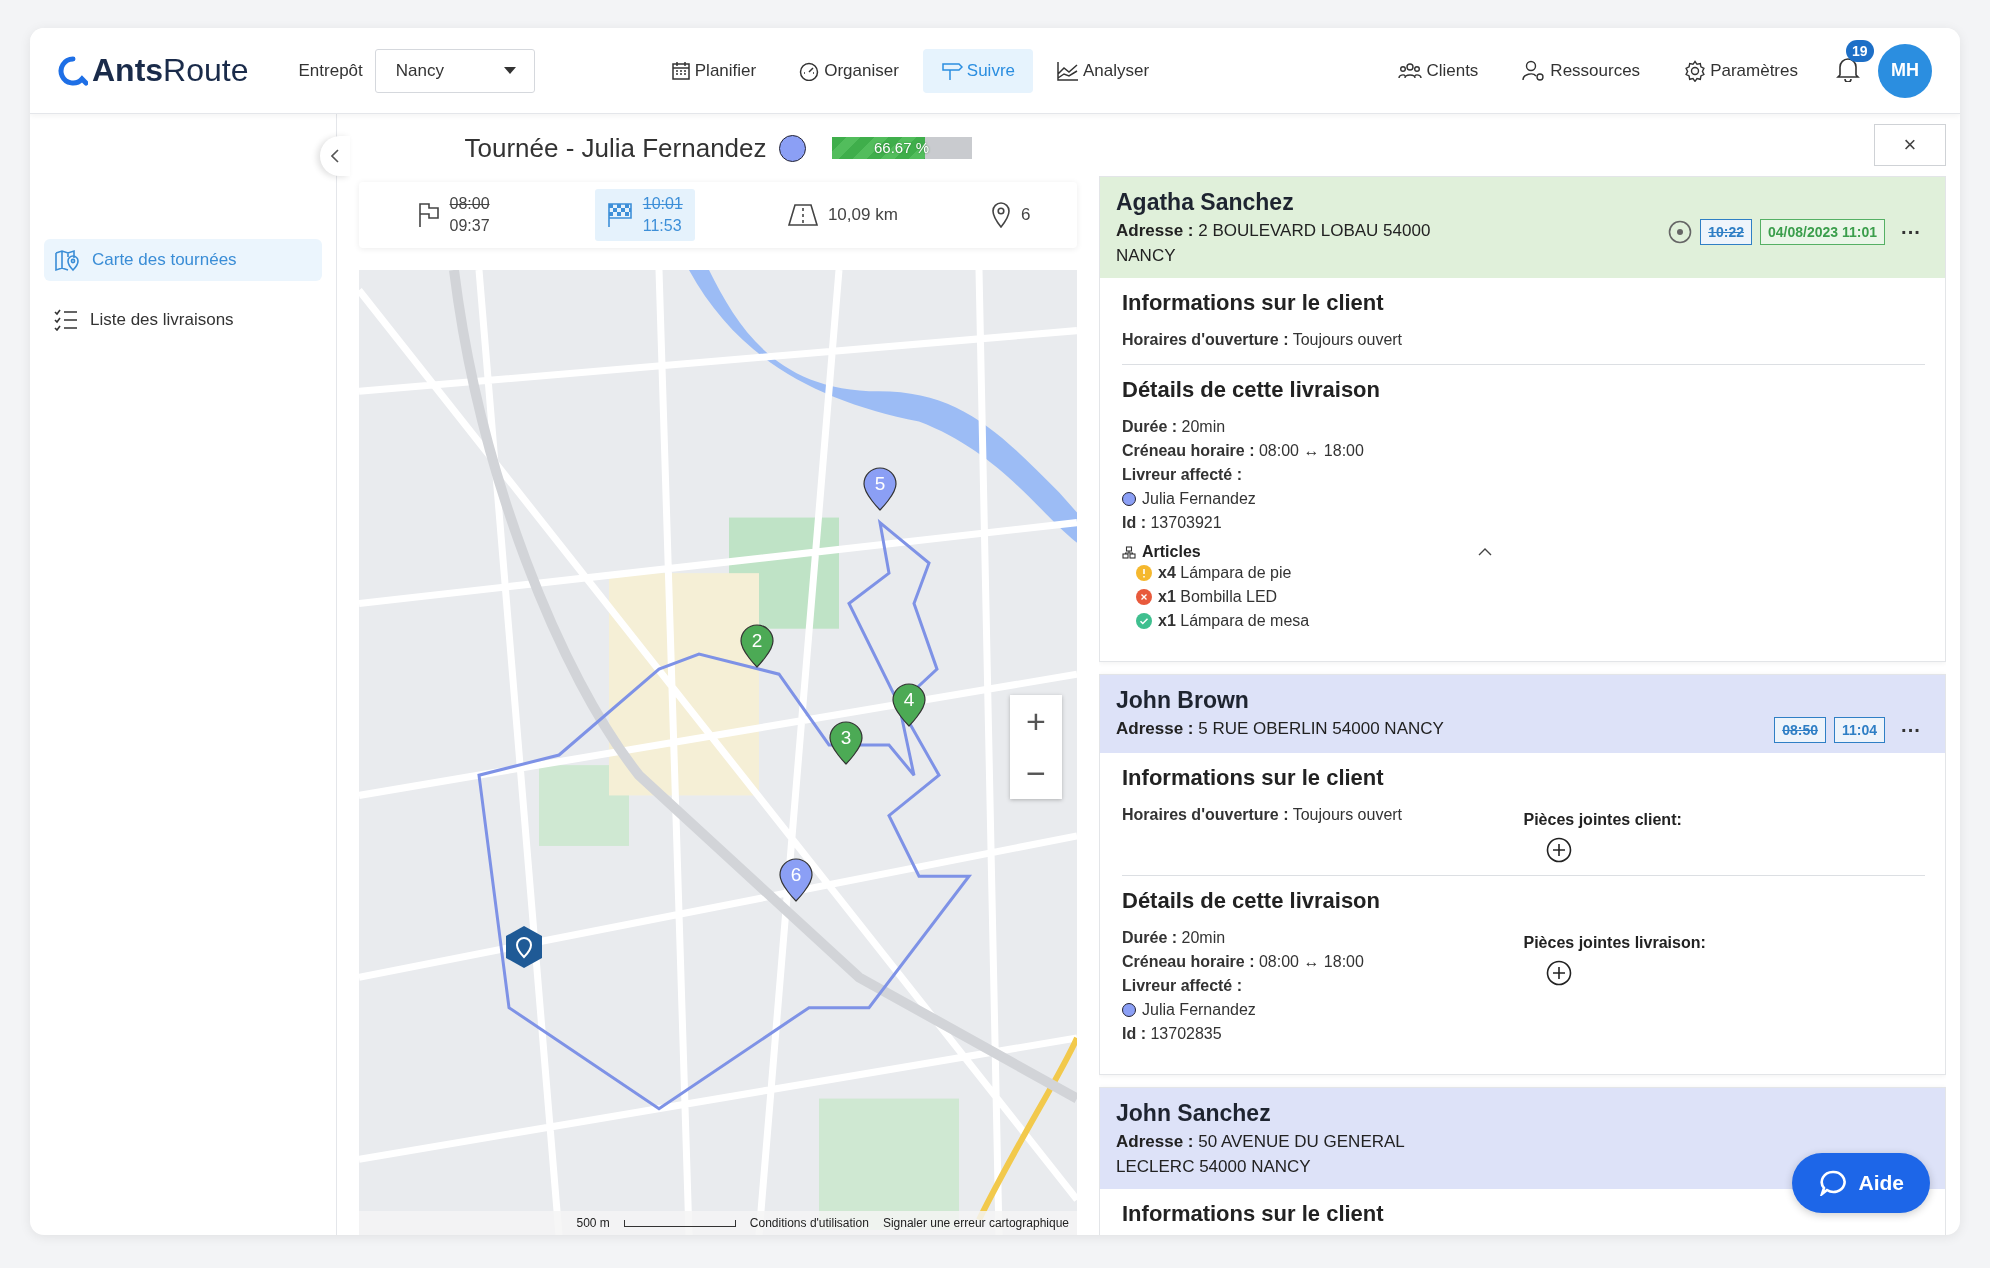 The width and height of the screenshot is (1990, 1268). What do you see at coordinates (1615, 943) in the screenshot?
I see `attachments-label: Pièces jointes livraison:` at bounding box center [1615, 943].